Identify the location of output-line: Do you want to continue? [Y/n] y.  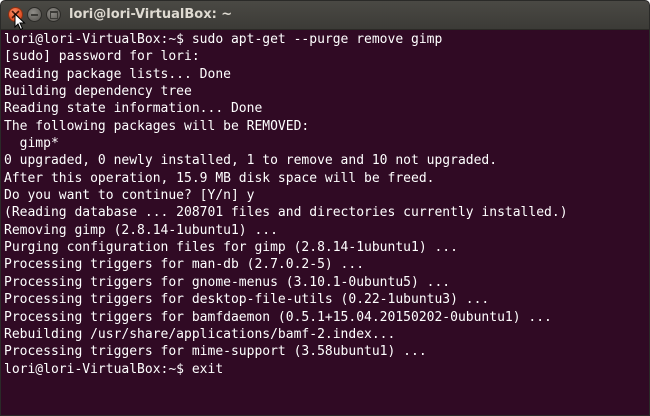
(129, 196).